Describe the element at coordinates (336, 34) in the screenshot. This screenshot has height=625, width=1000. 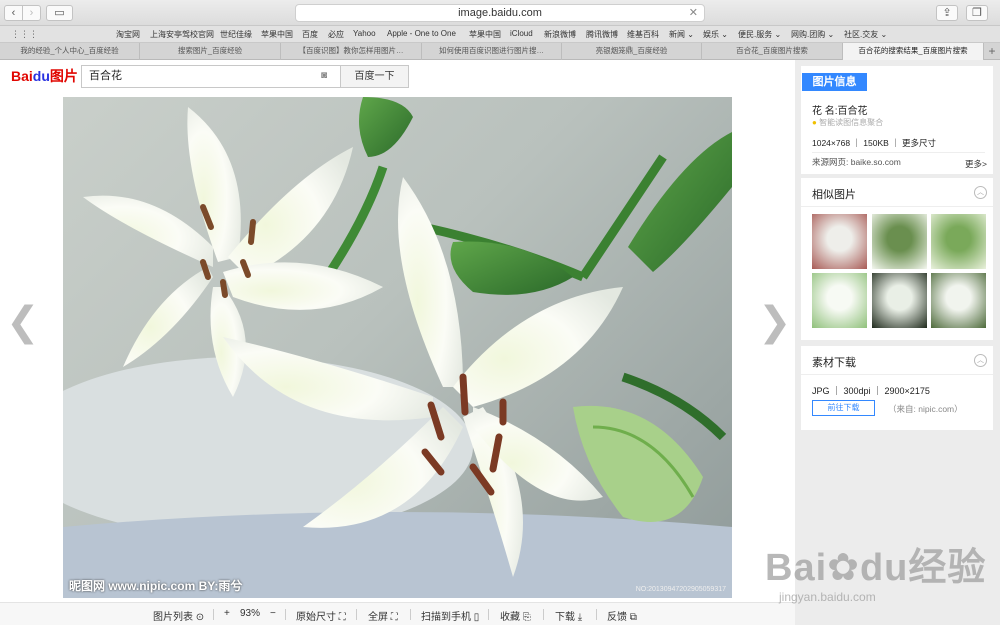
I see `favorite-link: 必应` at that location.